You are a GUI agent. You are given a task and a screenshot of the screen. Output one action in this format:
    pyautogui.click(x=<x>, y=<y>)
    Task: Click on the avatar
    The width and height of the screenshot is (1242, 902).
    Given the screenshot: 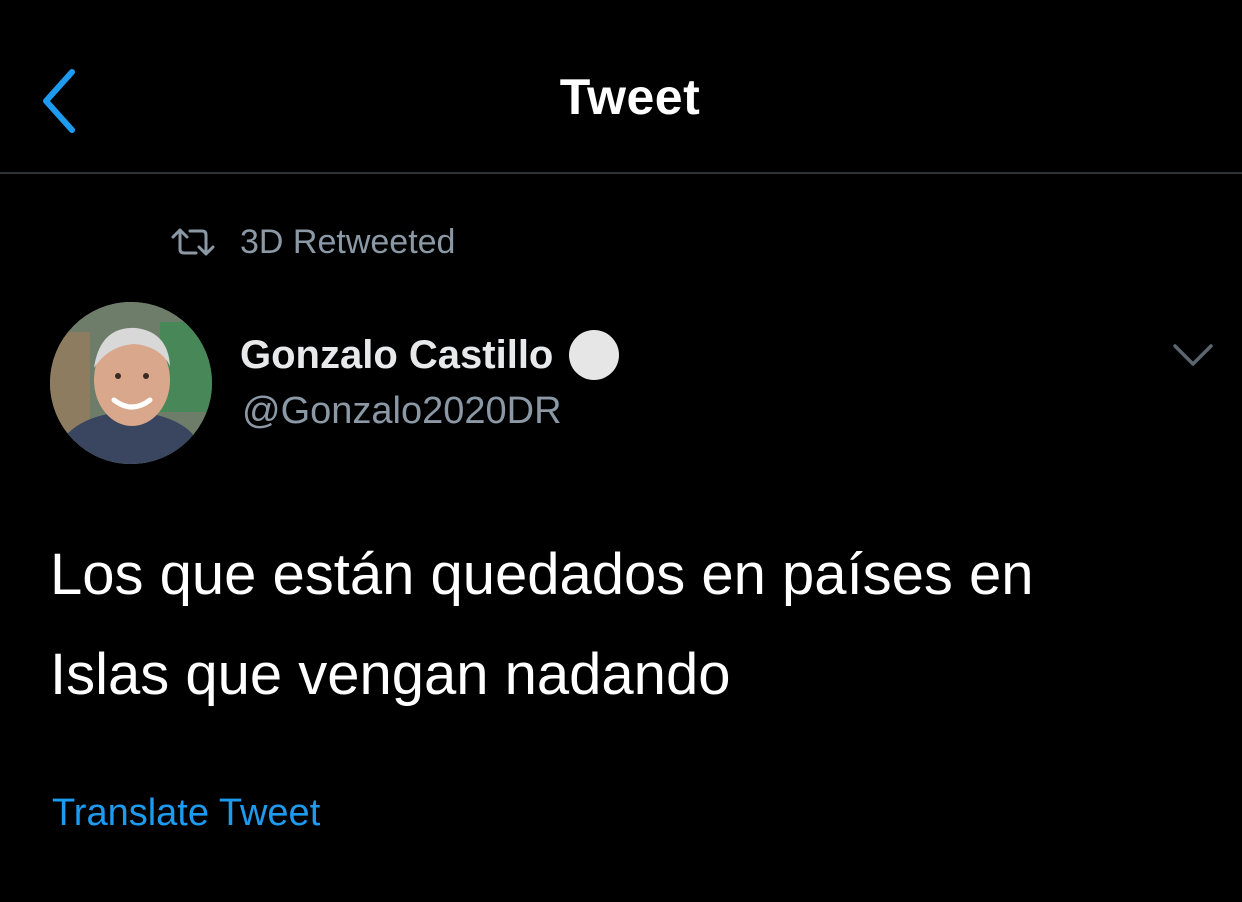 What is the action you would take?
    pyautogui.click(x=131, y=383)
    